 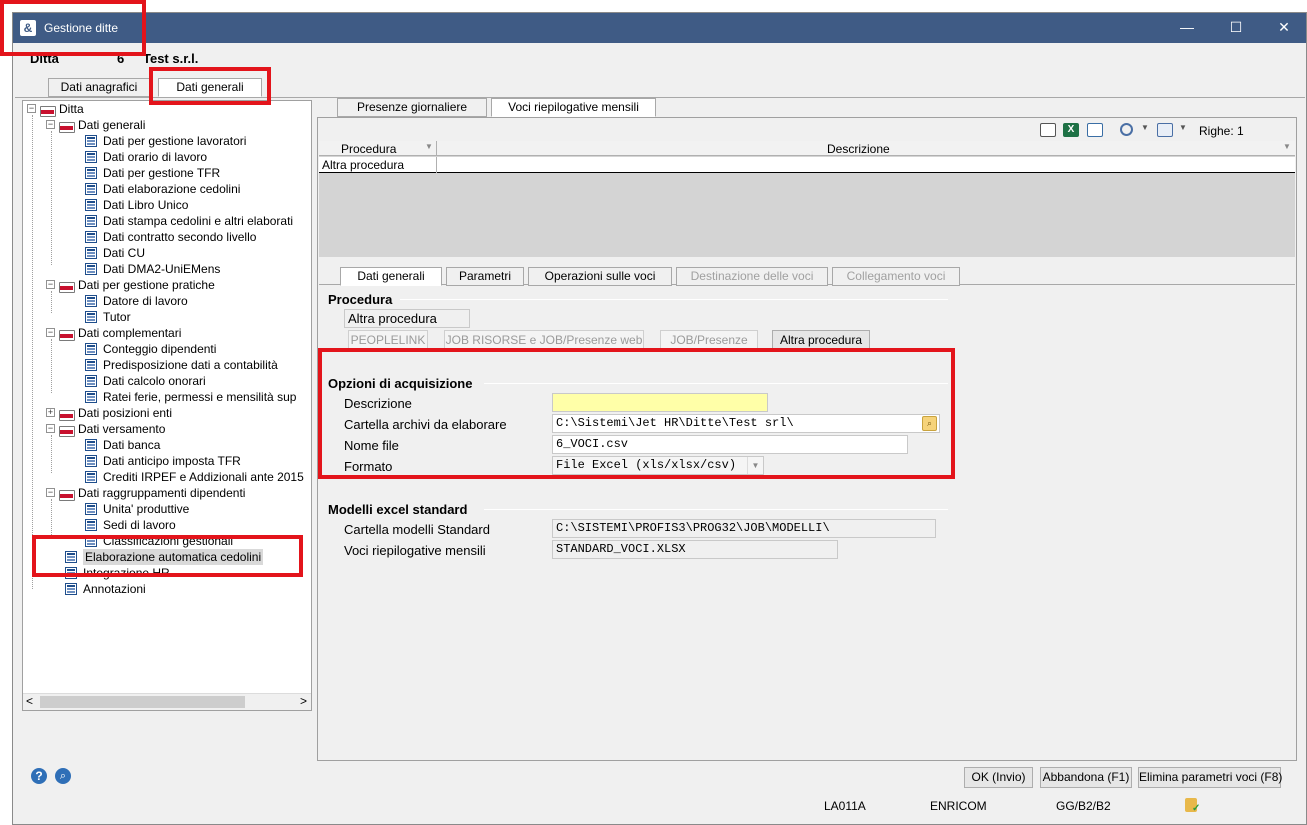 What do you see at coordinates (674, 299) in the screenshot?
I see `section-divider` at bounding box center [674, 299].